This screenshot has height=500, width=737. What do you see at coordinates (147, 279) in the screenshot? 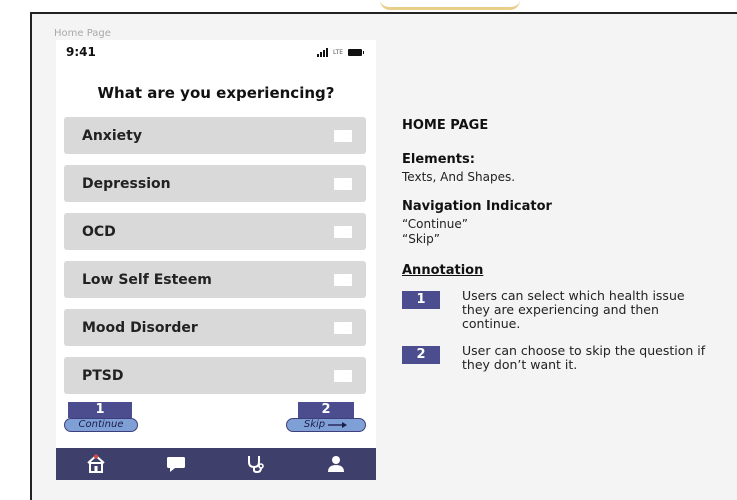
I see `option-label: Low Self Esteem` at bounding box center [147, 279].